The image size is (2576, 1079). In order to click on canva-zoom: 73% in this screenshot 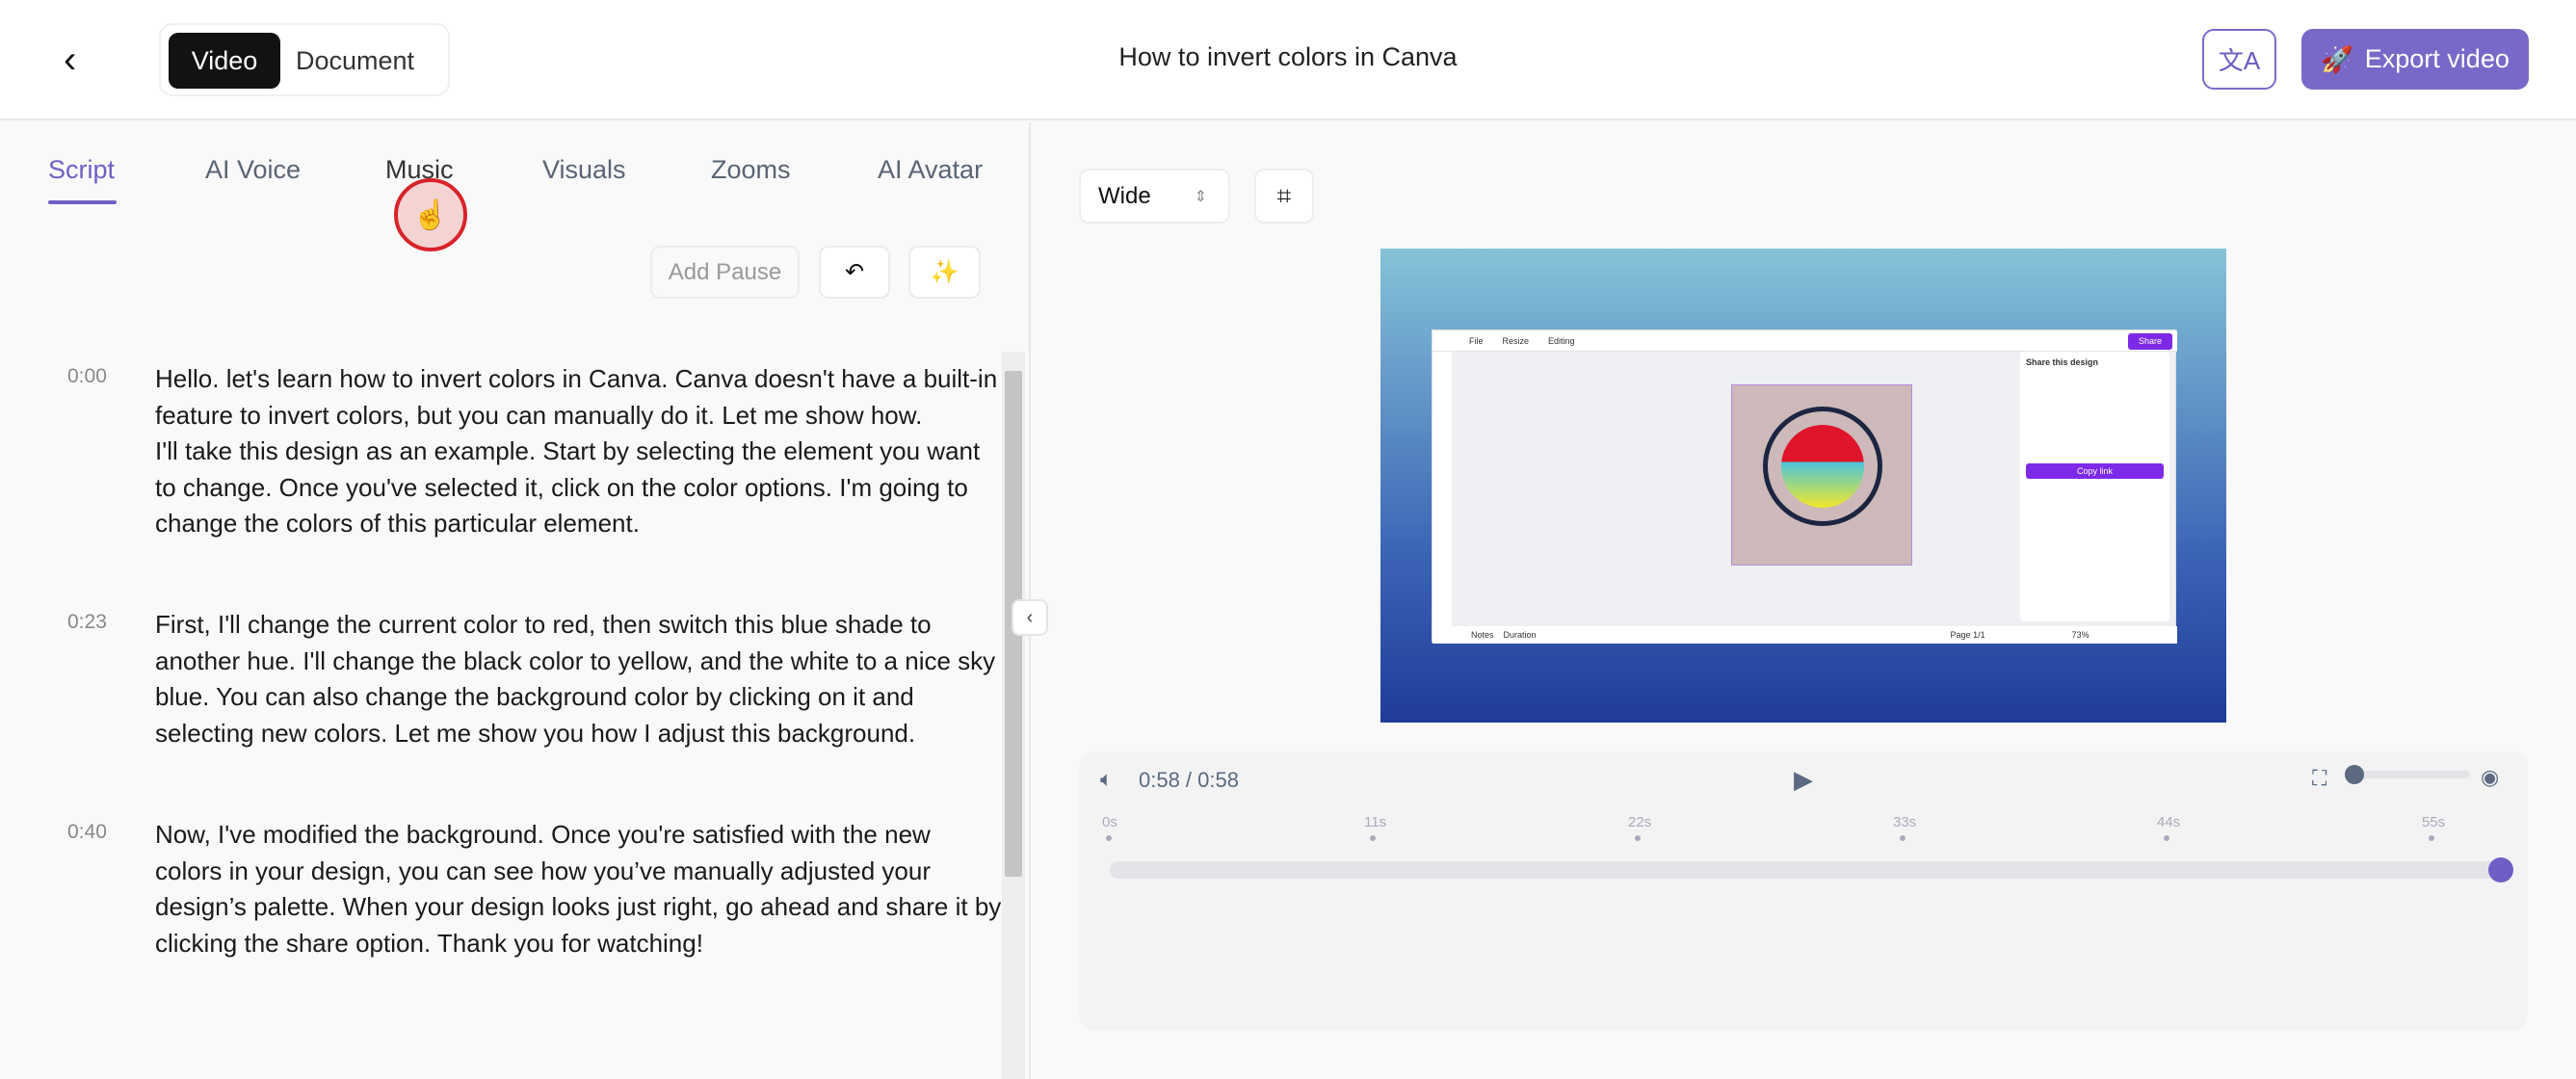, I will do `click(2081, 635)`.